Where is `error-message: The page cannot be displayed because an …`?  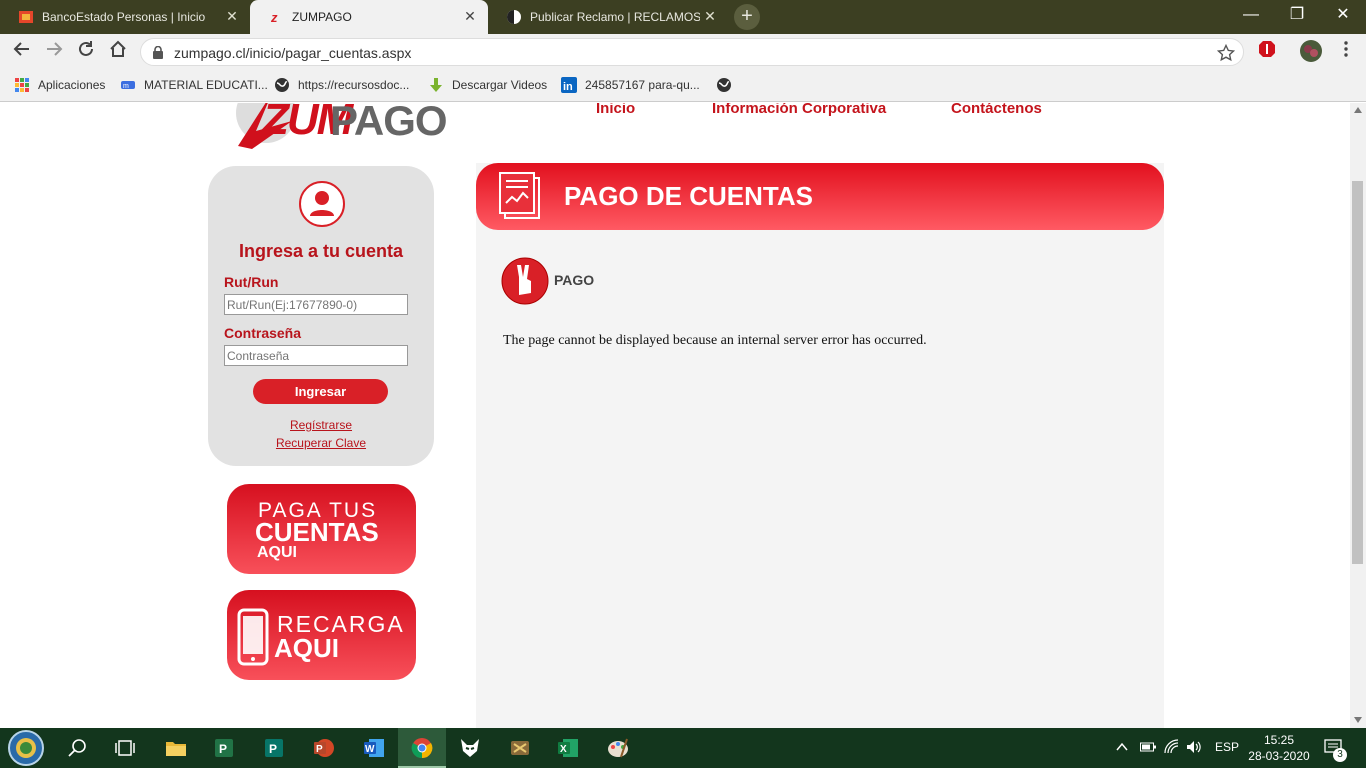 error-message: The page cannot be displayed because an … is located at coordinates (715, 340).